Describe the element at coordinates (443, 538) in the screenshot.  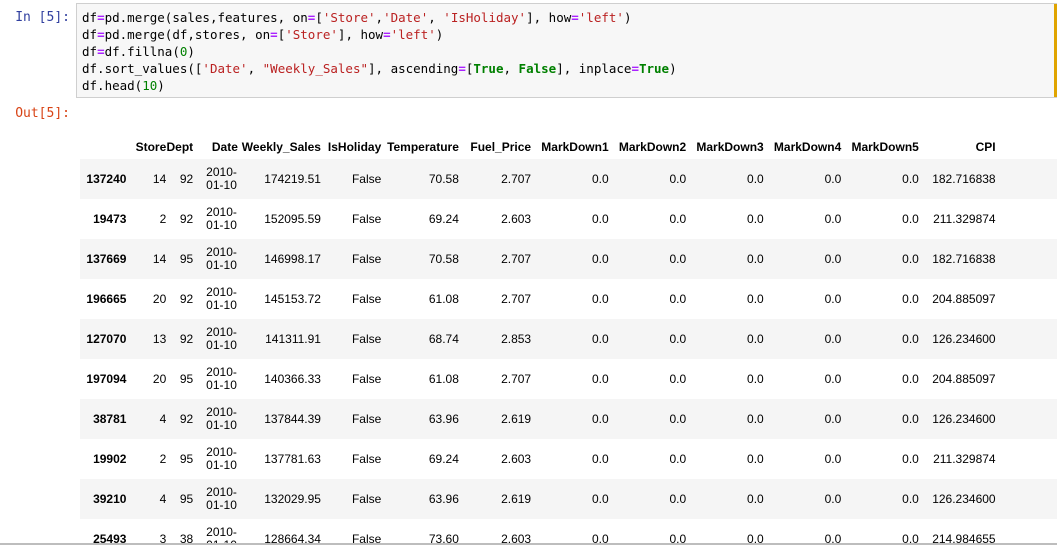
I see `cell-temperature: 73.60` at that location.